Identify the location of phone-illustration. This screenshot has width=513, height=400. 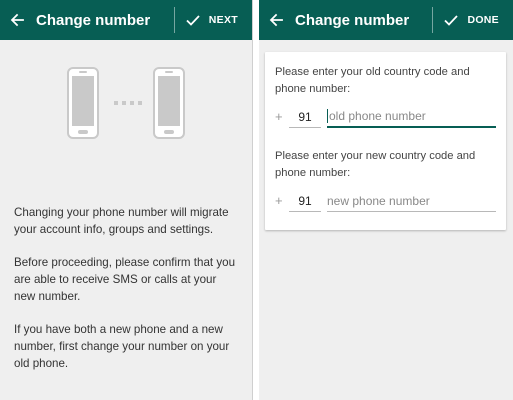
(126, 103).